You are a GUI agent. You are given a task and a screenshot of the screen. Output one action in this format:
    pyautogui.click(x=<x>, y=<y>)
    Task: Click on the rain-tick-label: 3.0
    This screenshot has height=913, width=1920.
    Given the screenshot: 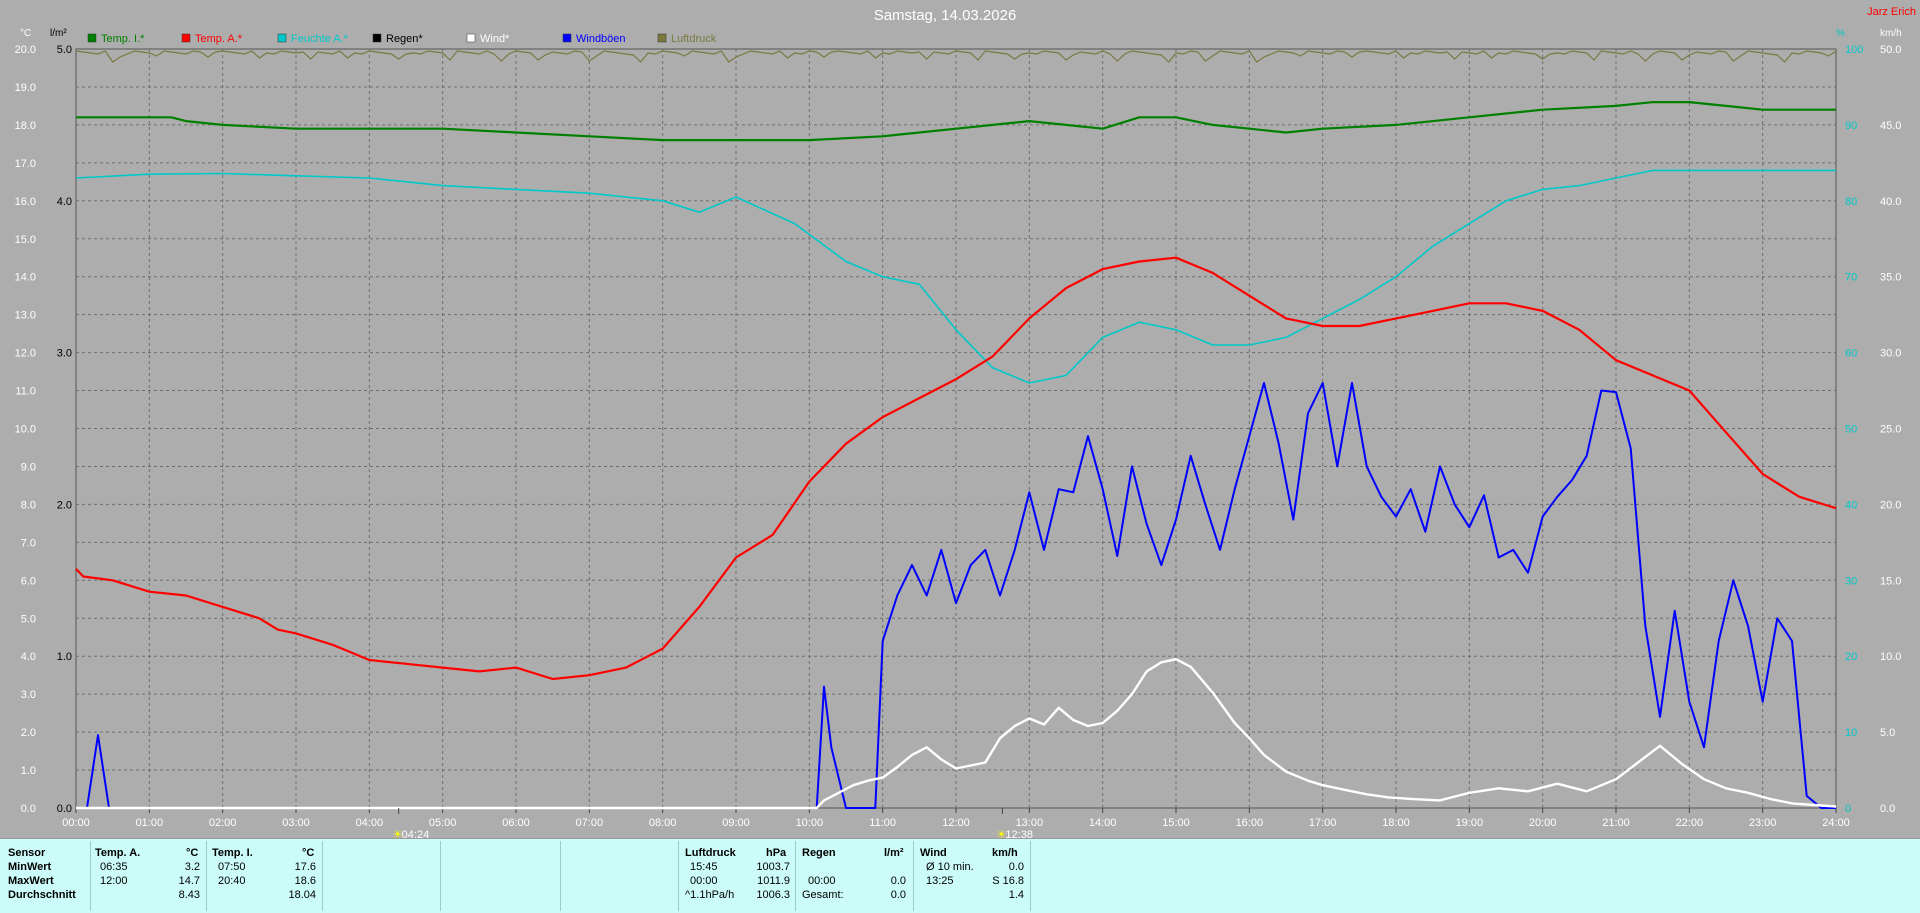 What is the action you would take?
    pyautogui.click(x=64, y=354)
    